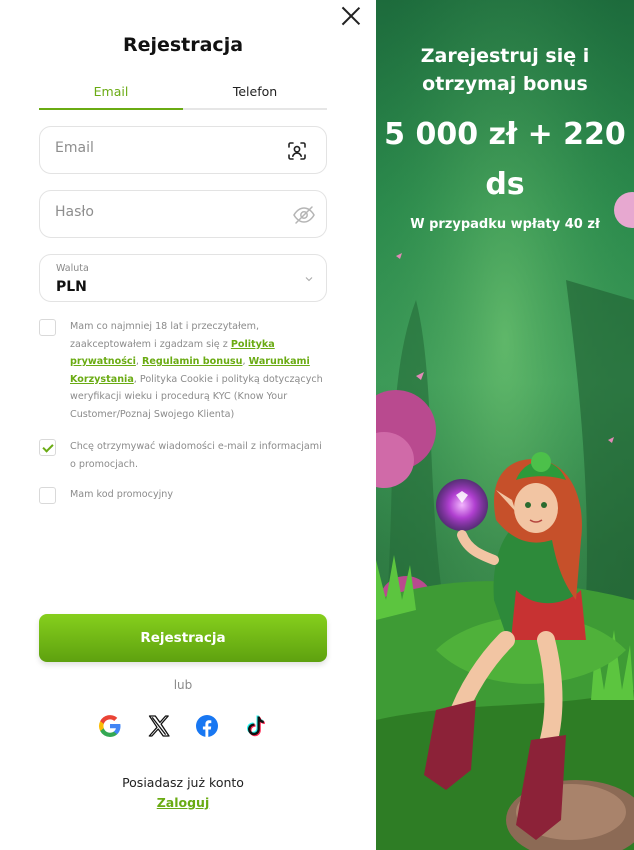 This screenshot has height=850, width=634. What do you see at coordinates (304, 215) in the screenshot?
I see `eye-off-icon` at bounding box center [304, 215].